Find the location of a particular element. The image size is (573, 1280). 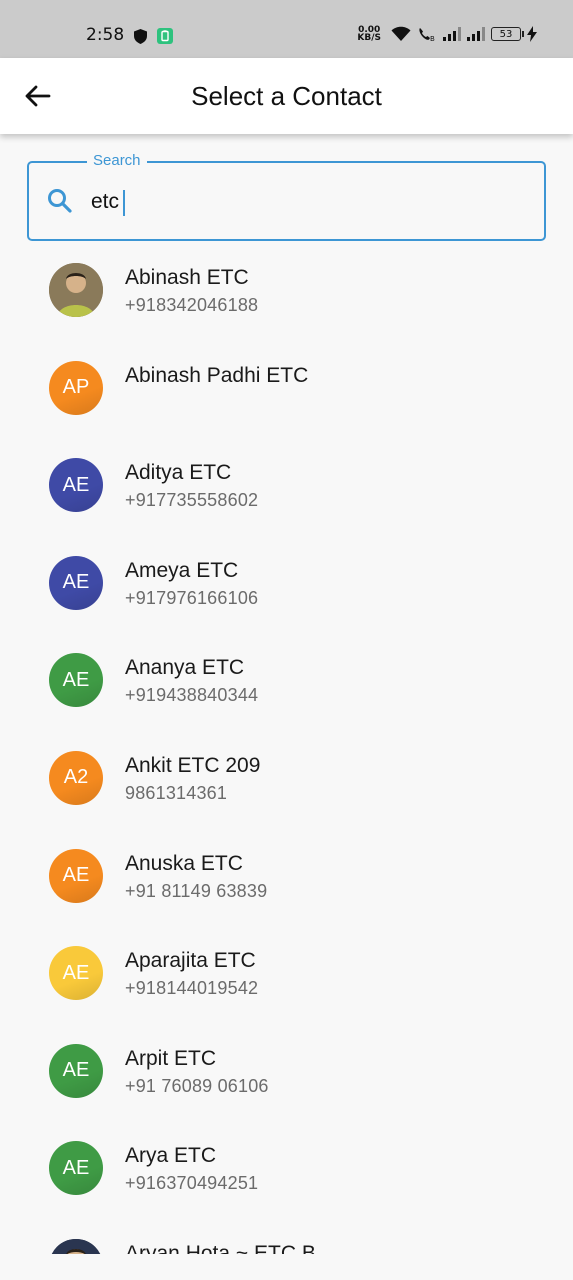

contact-item: A2 Ankit ETC 209 9861314361 is located at coordinates (286, 785).